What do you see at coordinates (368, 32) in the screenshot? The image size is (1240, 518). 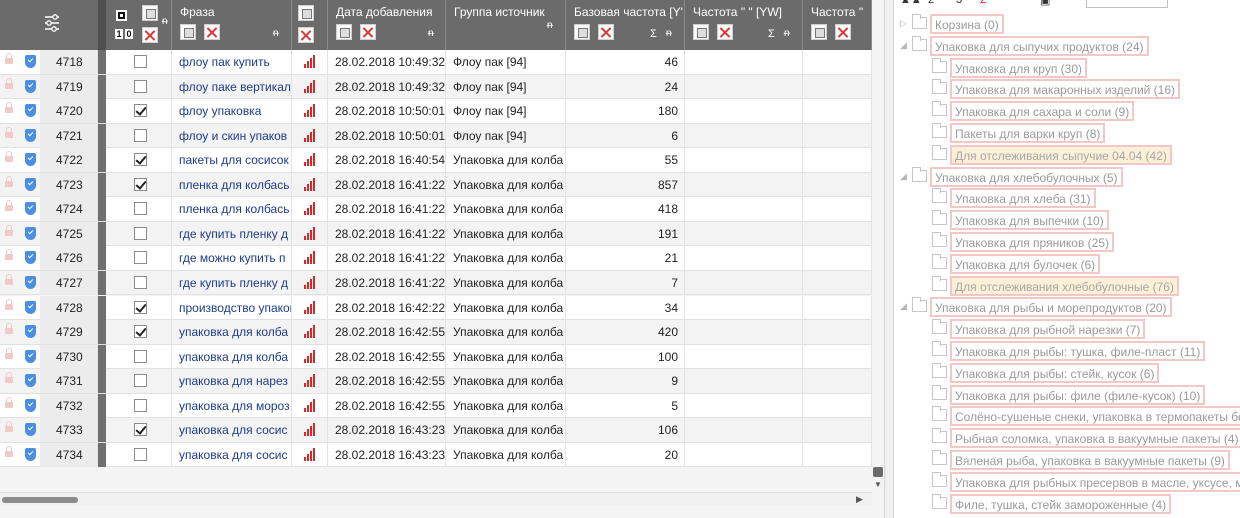 I see `date-clear-filter-icon` at bounding box center [368, 32].